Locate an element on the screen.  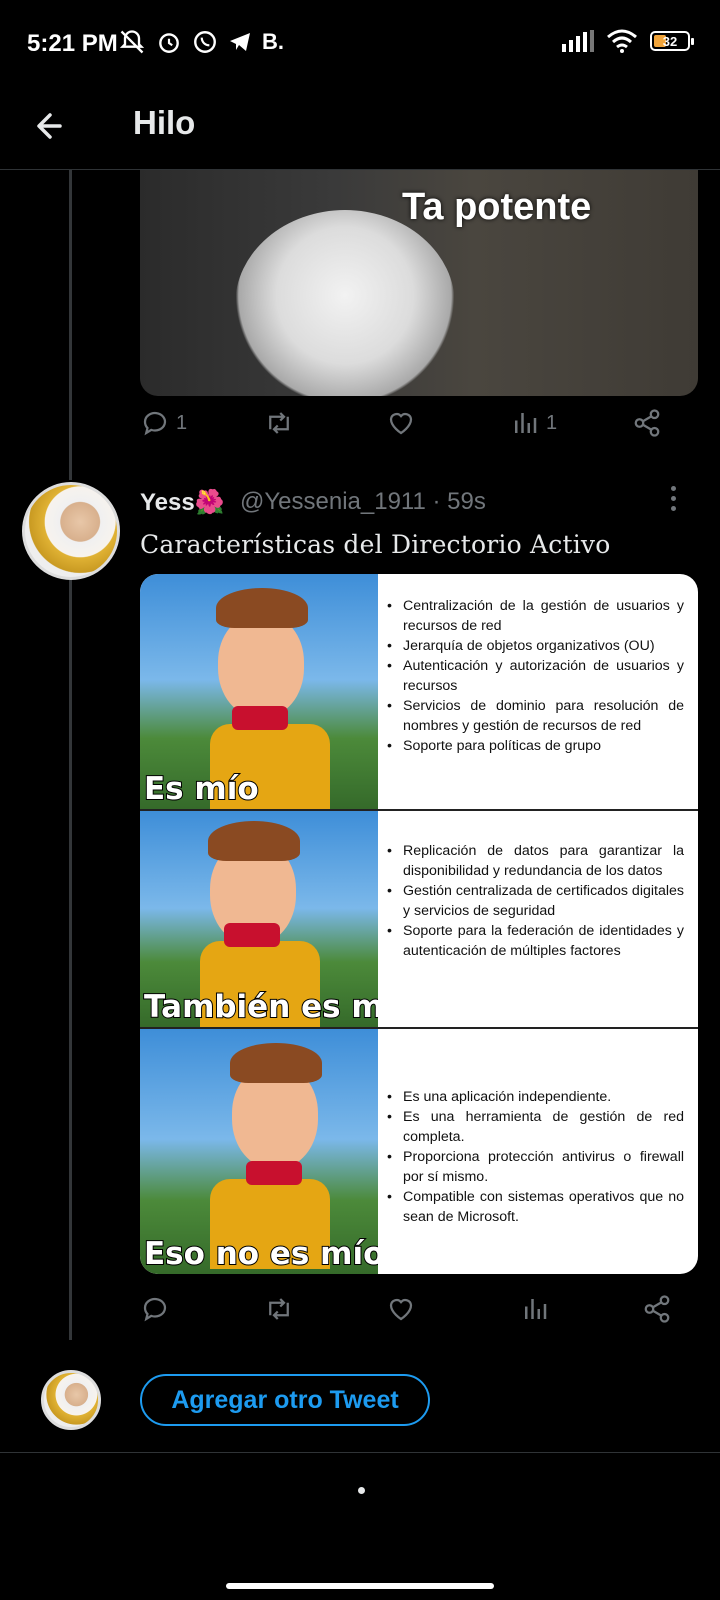
thread-line-top is located at coordinates (70, 325).